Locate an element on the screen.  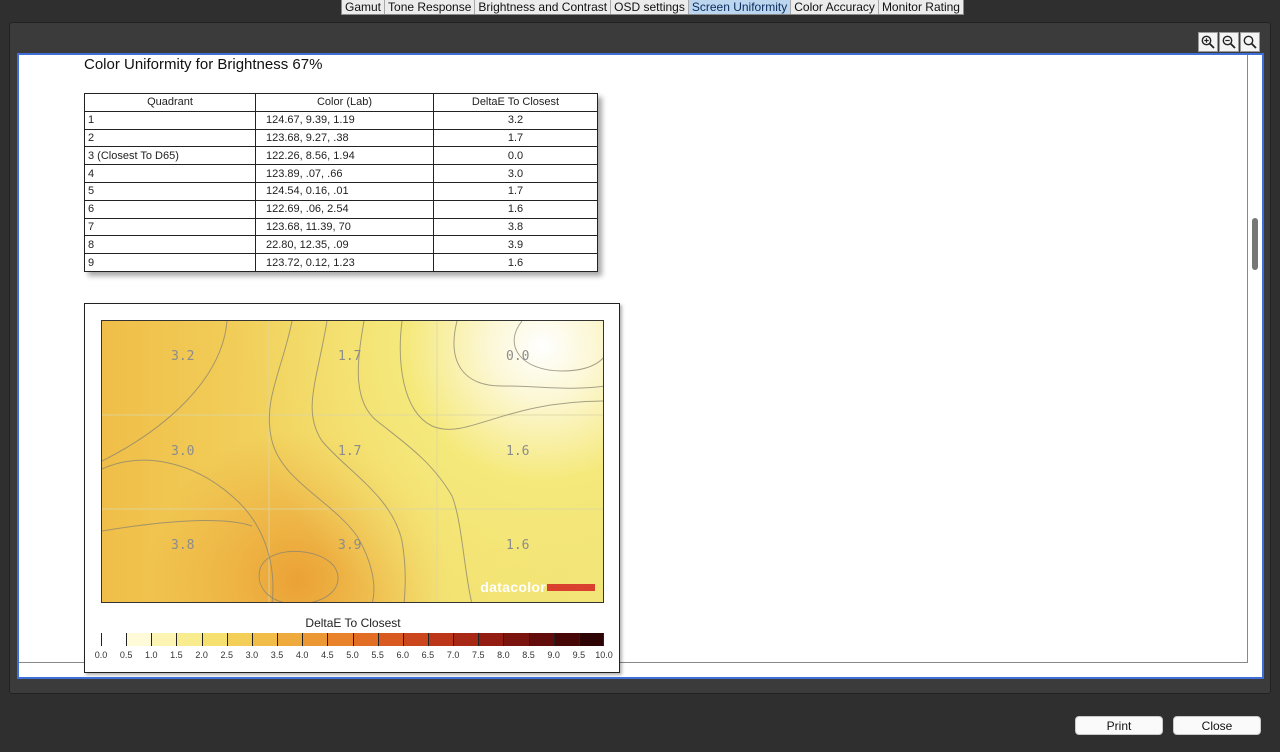
color-scale-label: 8.0 is located at coordinates (503, 655).